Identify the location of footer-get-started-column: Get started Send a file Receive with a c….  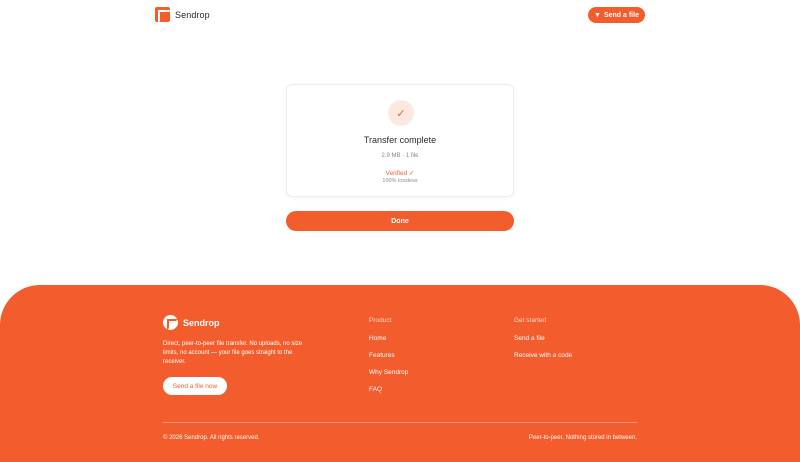
(543, 343).